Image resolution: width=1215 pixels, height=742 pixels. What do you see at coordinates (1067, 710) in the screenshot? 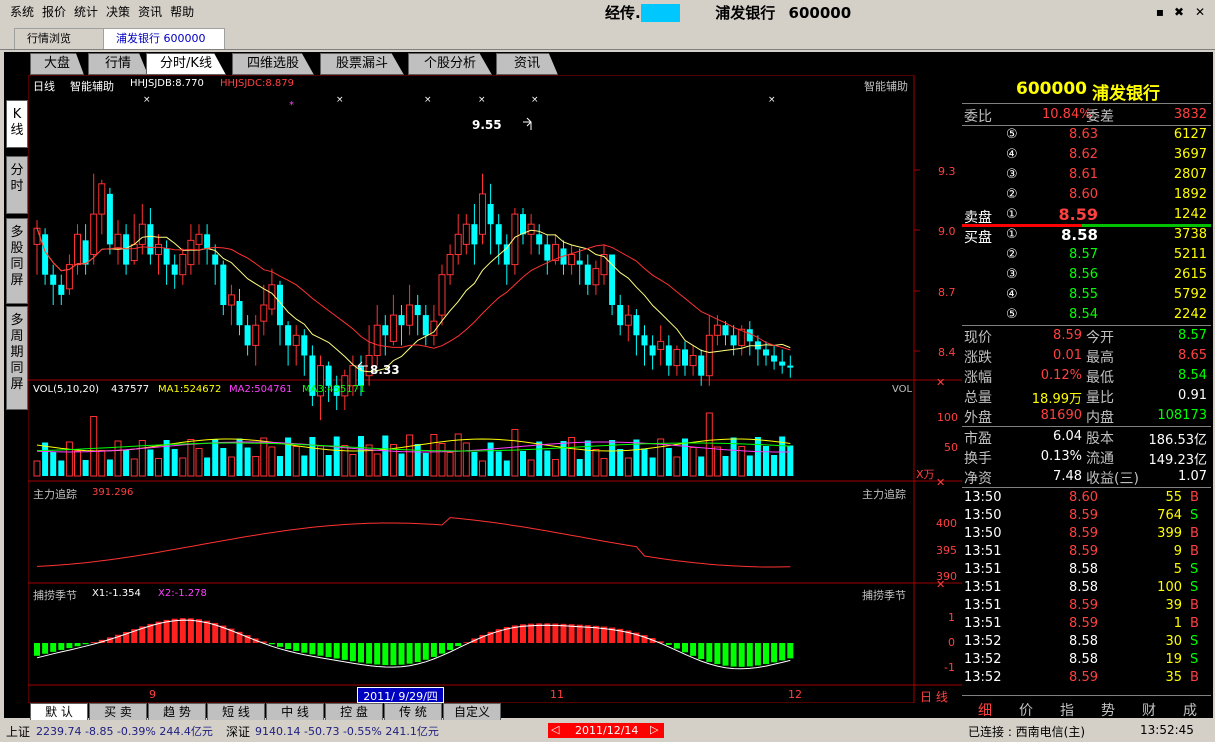
I see `panel-tab-2: 指` at bounding box center [1067, 710].